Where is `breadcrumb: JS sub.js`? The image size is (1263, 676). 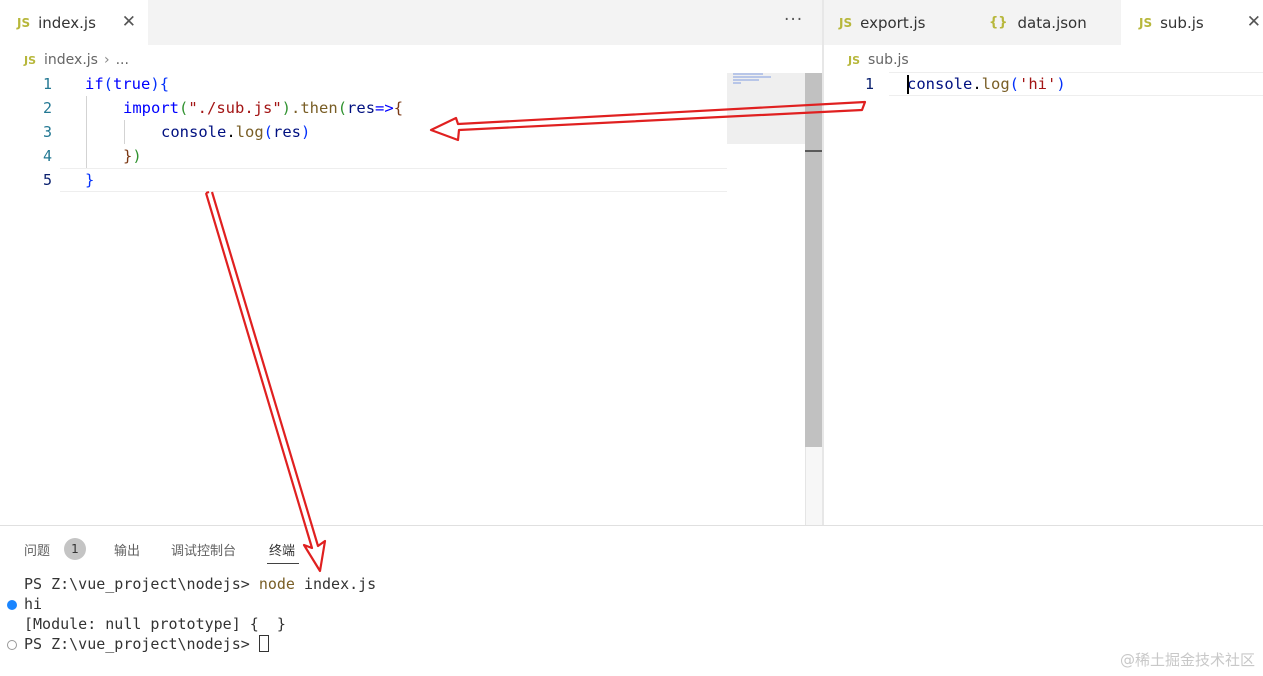 breadcrumb: JS sub.js is located at coordinates (878, 60).